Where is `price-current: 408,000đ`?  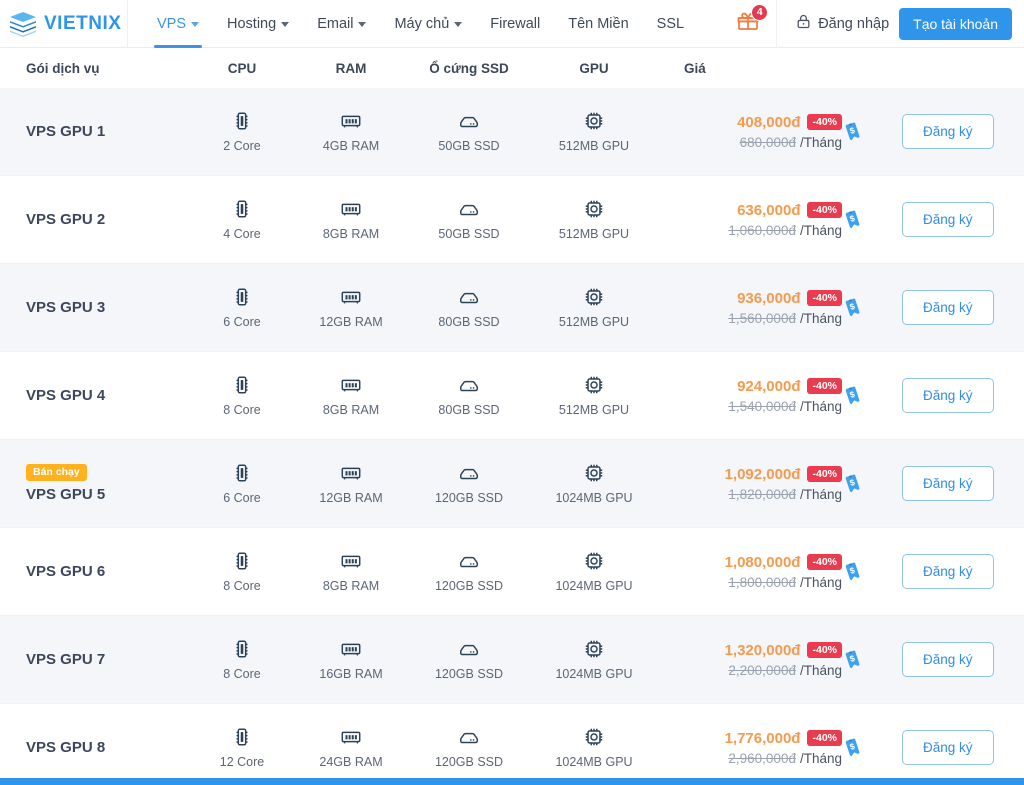 price-current: 408,000đ is located at coordinates (769, 122).